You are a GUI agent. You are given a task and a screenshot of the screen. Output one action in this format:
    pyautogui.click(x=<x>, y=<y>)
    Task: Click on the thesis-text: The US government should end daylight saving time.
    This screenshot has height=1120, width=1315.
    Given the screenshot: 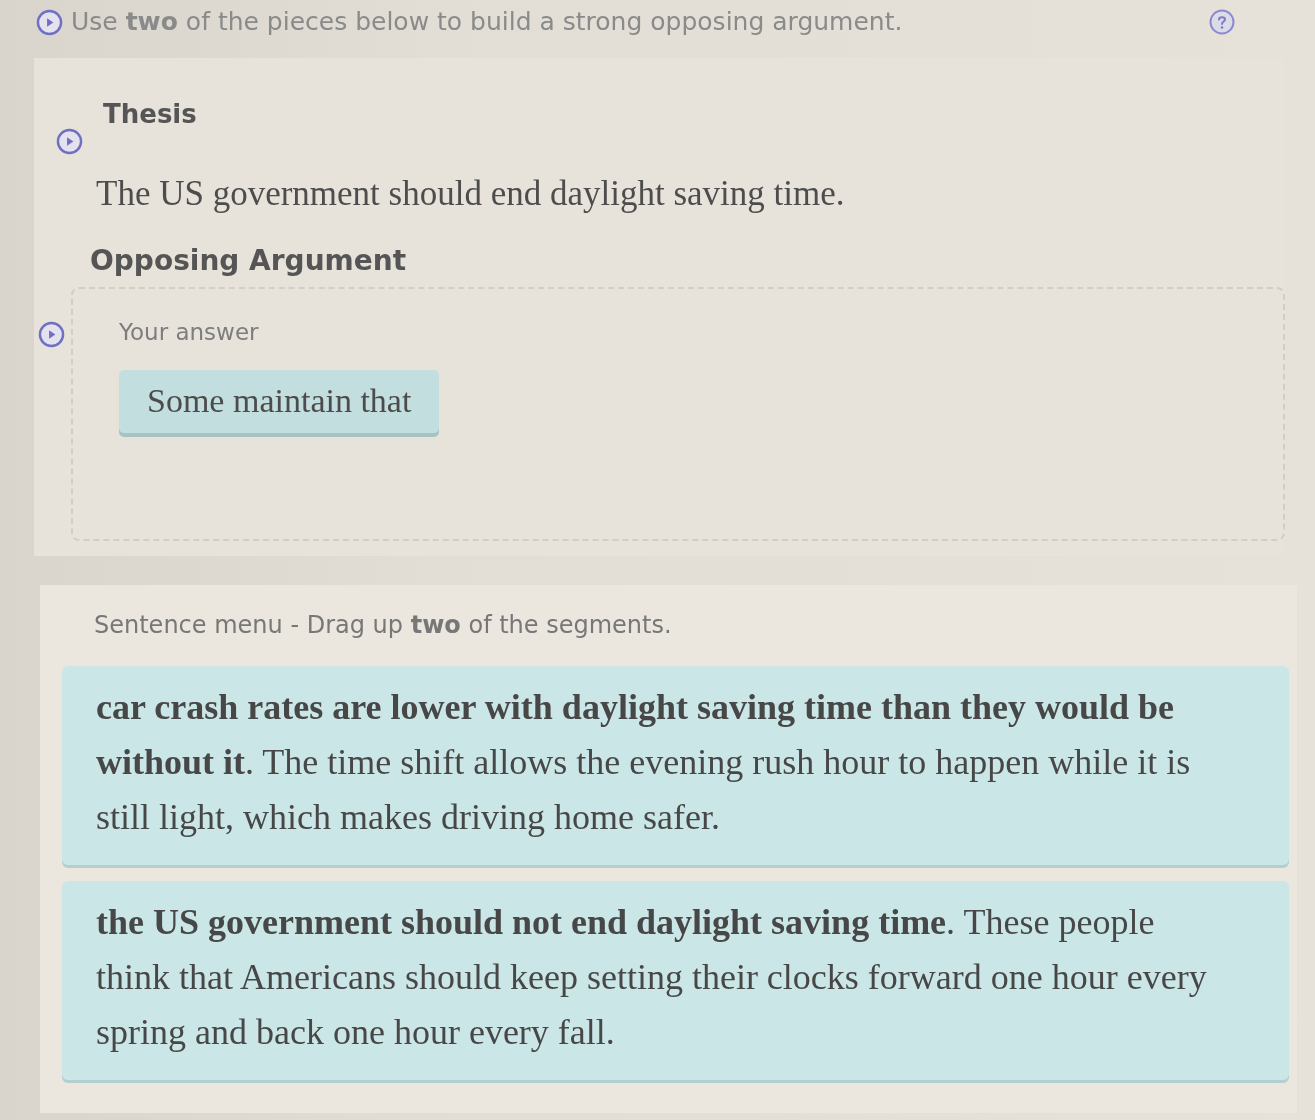 What is the action you would take?
    pyautogui.click(x=470, y=194)
    